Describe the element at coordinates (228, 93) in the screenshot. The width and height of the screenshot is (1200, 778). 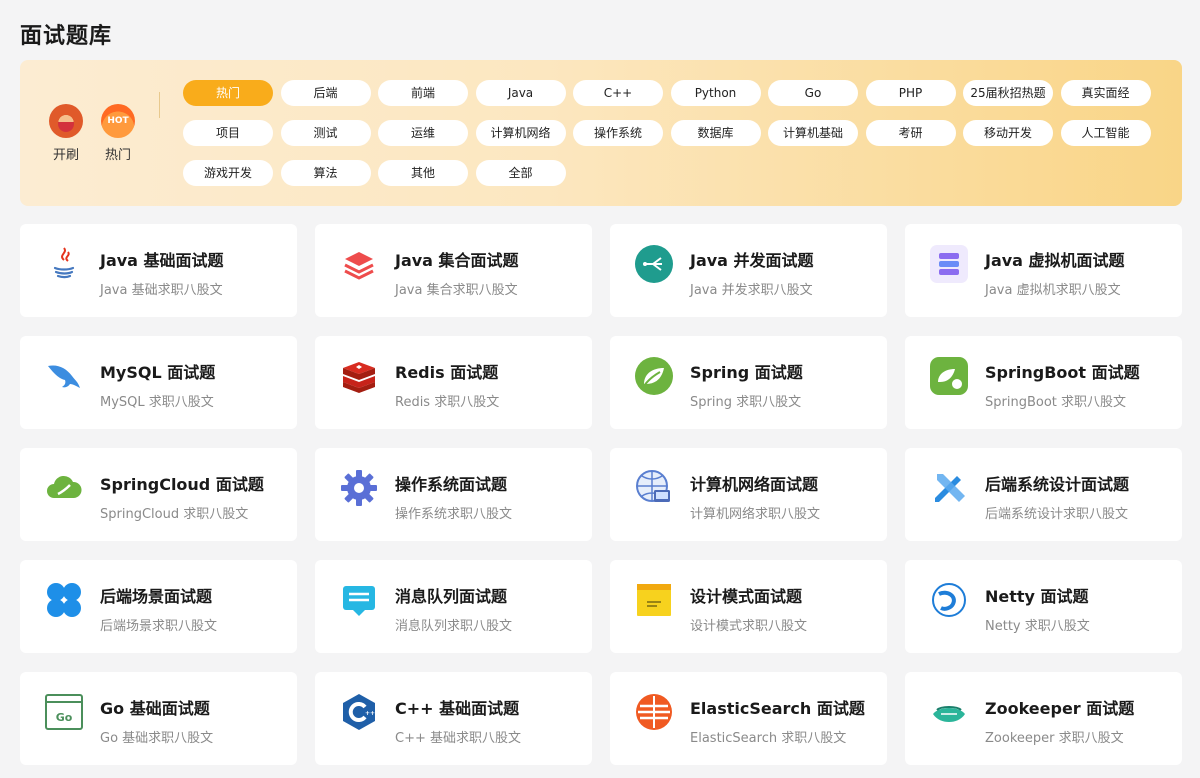
I see `category-chip: 热门` at that location.